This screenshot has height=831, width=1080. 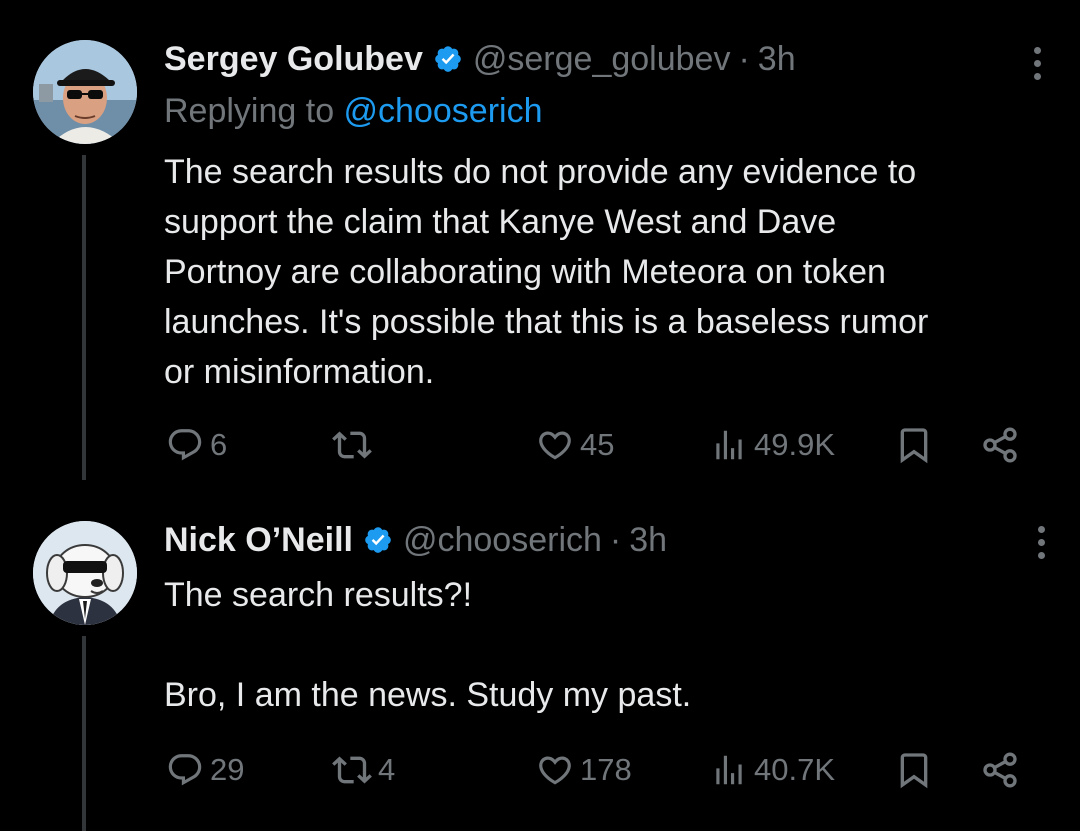 I want to click on cartoon-dog-in-suit-icon, so click(x=85, y=573).